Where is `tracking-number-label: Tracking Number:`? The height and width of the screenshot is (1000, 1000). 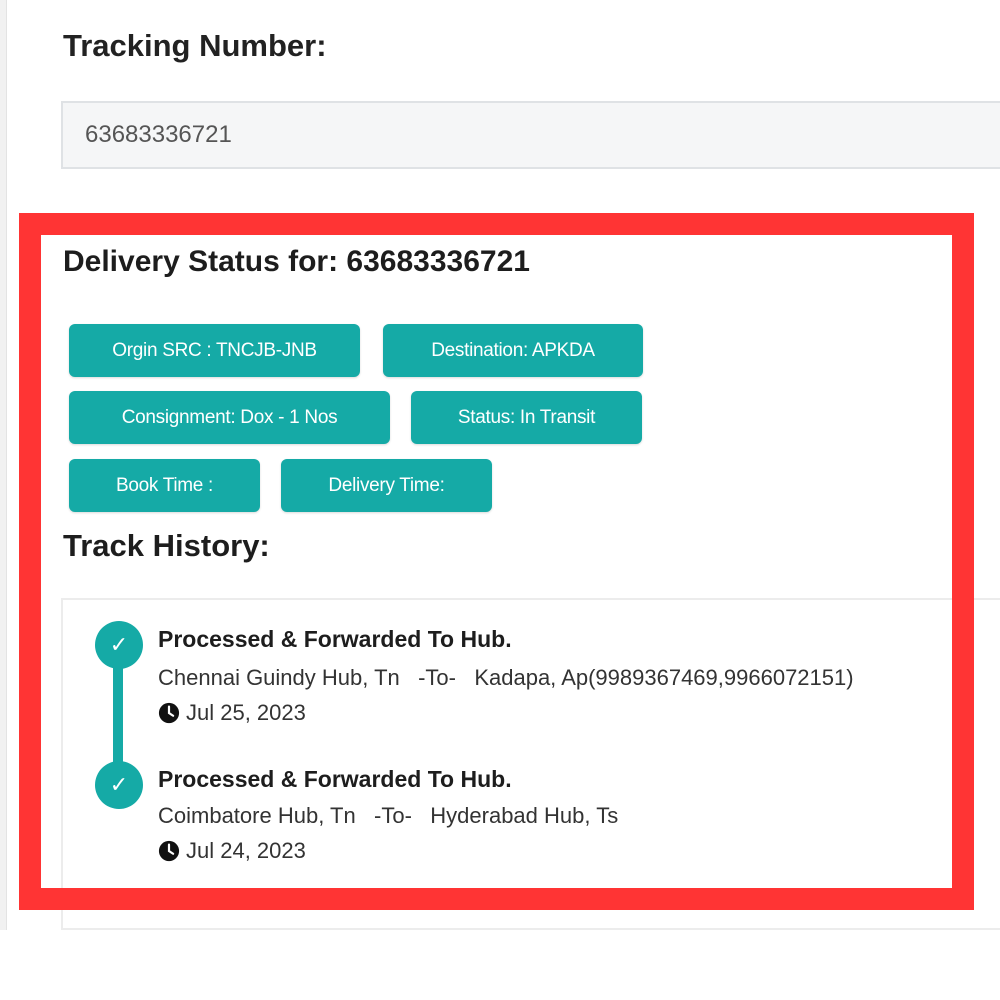
tracking-number-label: Tracking Number: is located at coordinates (195, 45).